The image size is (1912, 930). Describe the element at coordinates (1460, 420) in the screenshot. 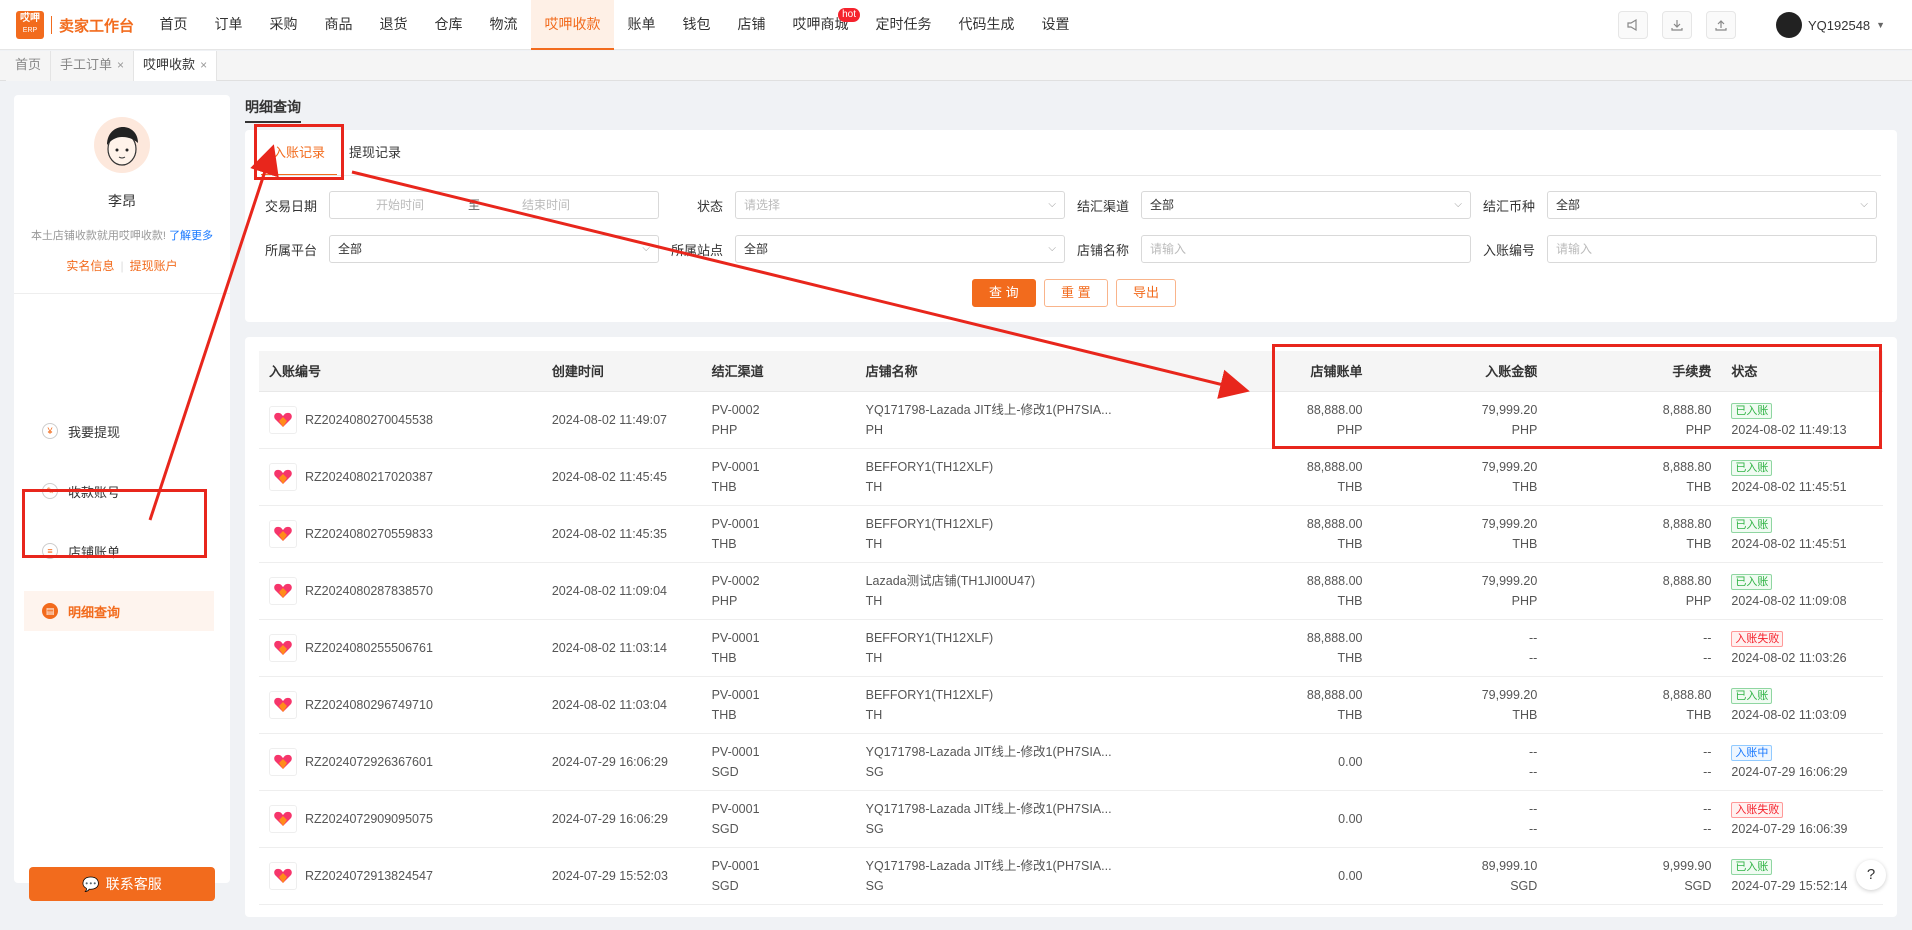

I see `cell-amount: 79,999.20 PHP` at that location.